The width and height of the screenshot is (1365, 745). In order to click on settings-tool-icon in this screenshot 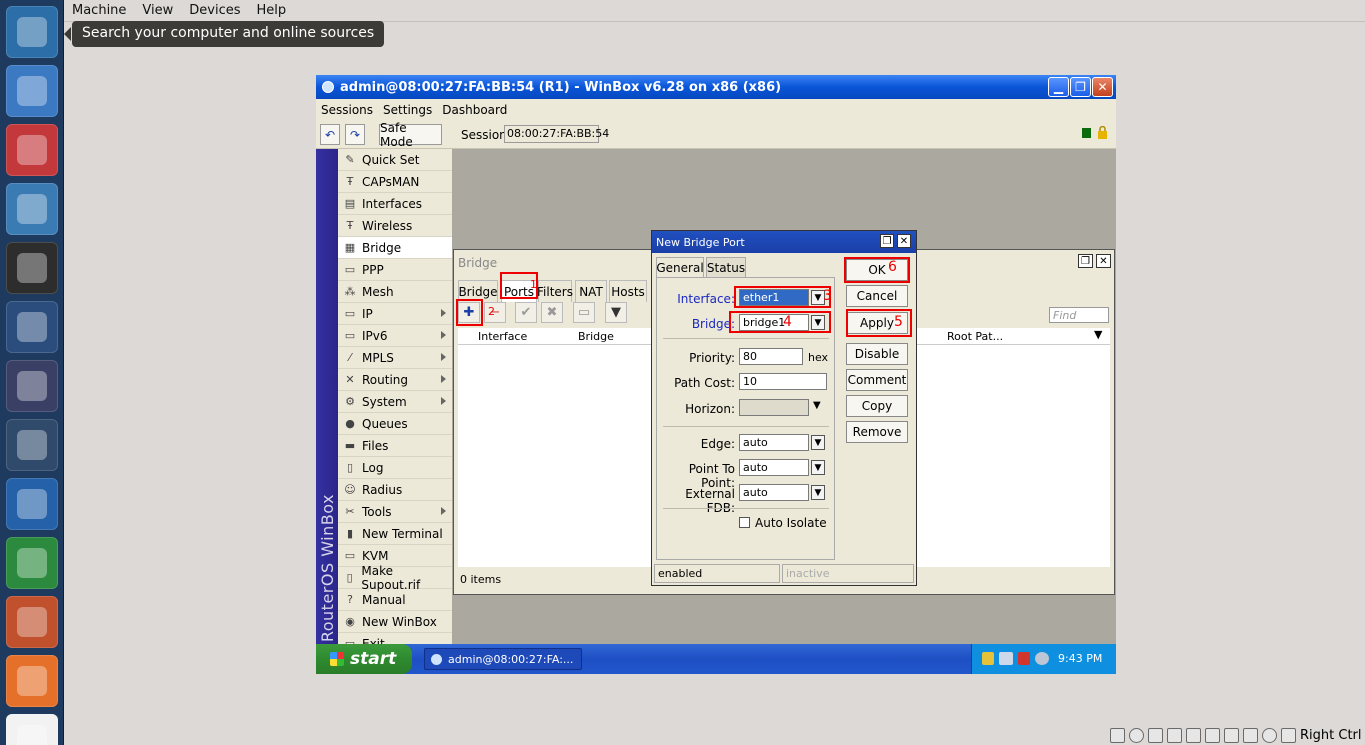, I will do `click(32, 445)`.